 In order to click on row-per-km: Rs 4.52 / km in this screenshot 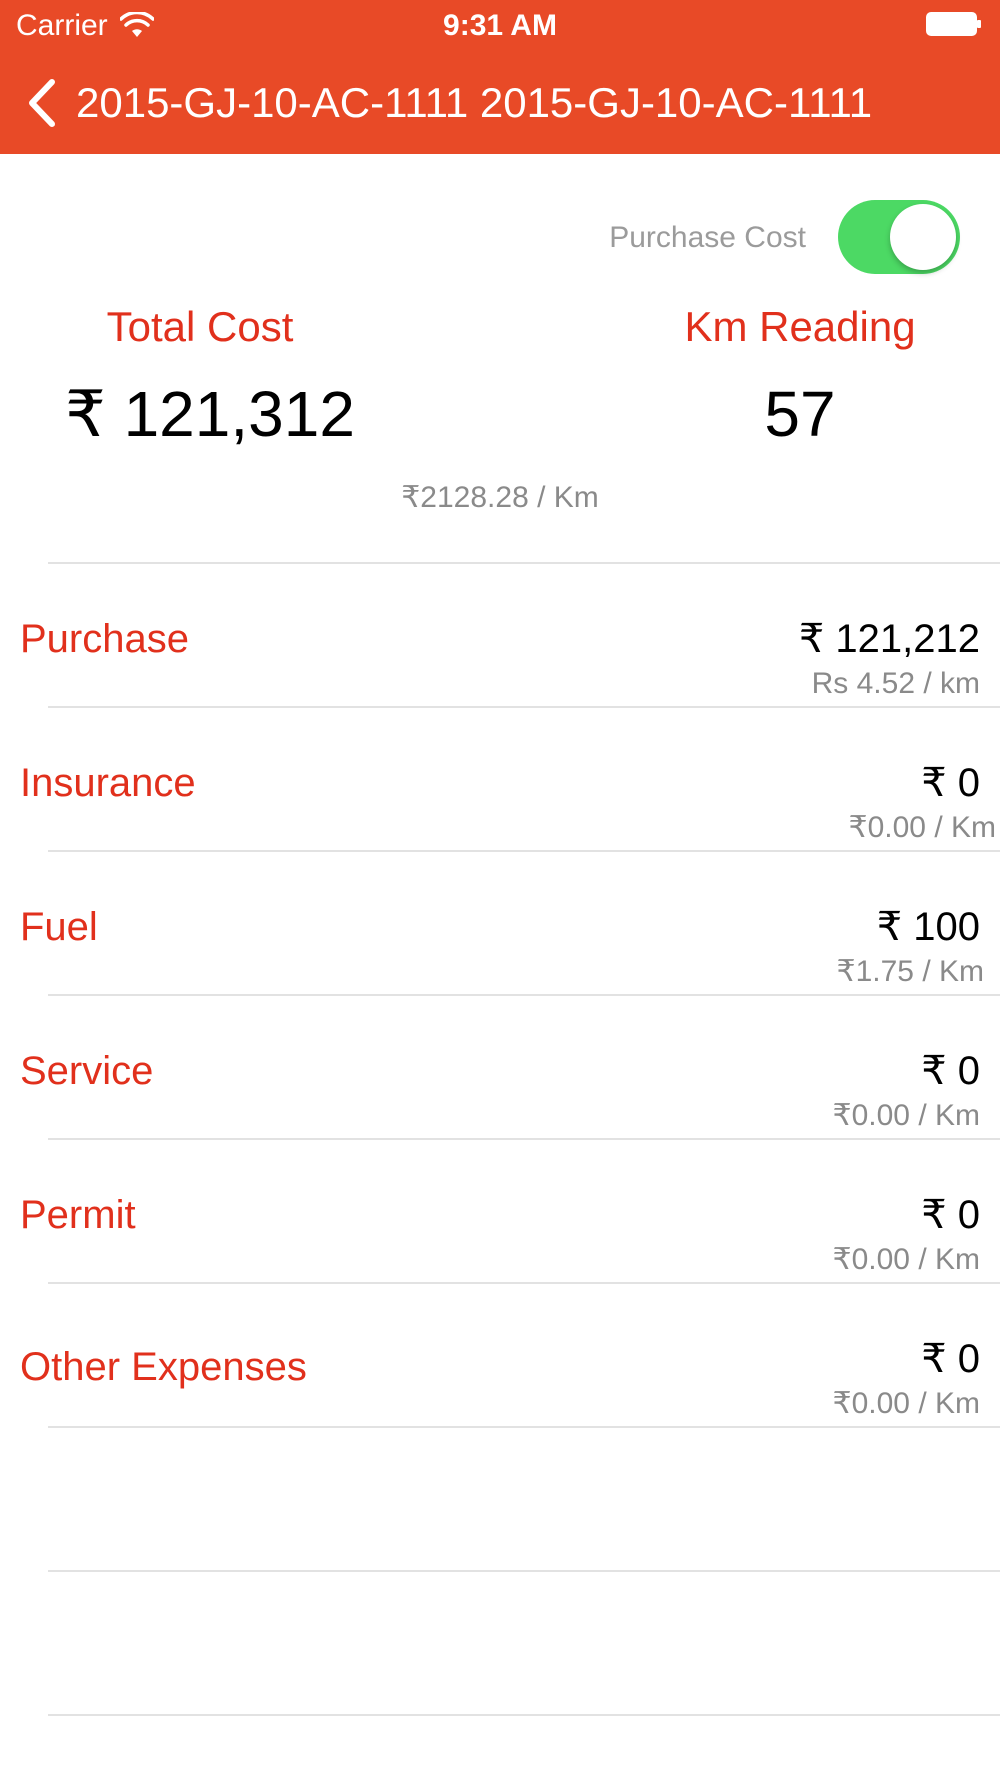, I will do `click(895, 683)`.